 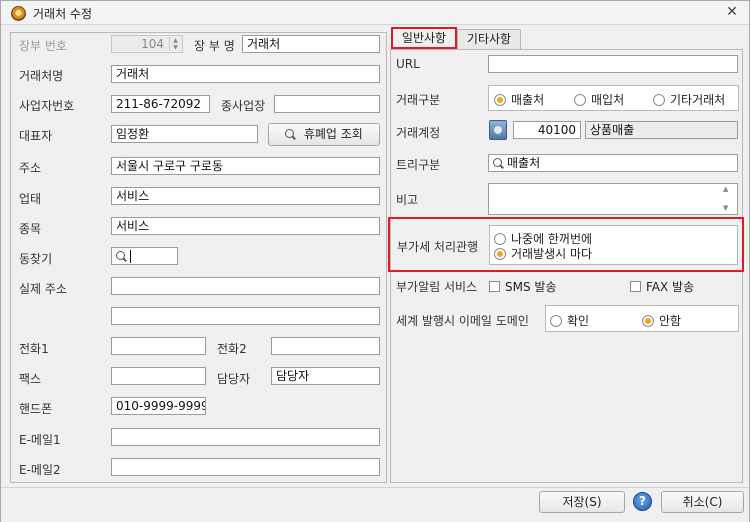 I want to click on phone1-field, so click(x=158, y=346).